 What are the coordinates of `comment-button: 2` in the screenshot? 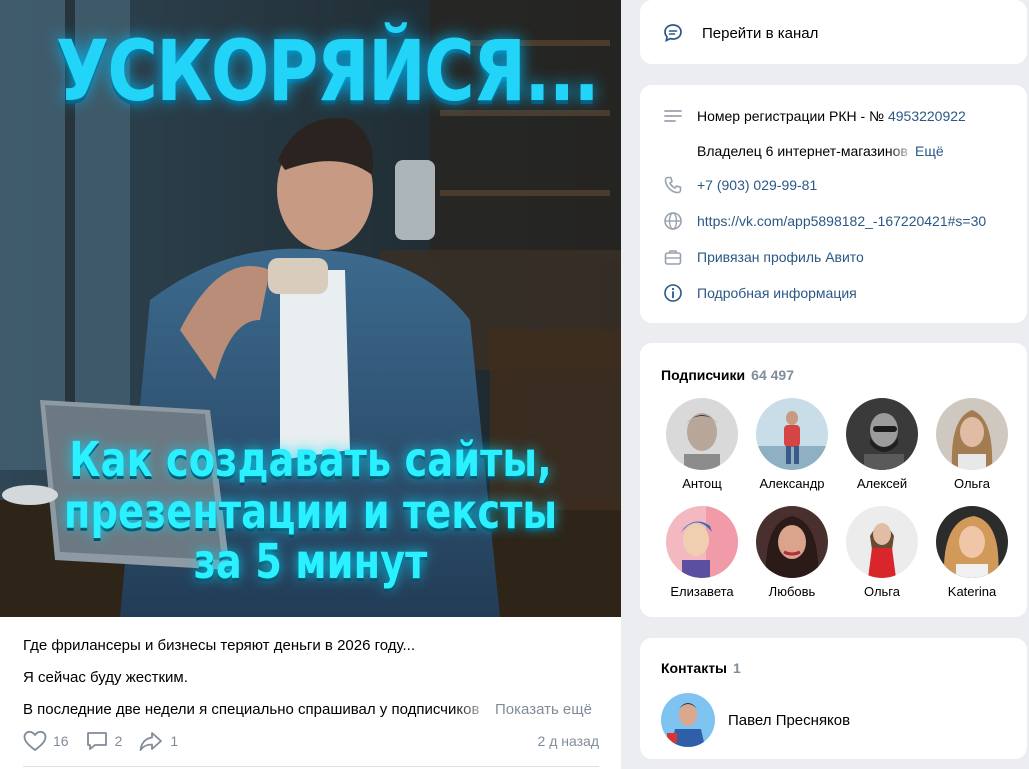 It's located at (104, 741).